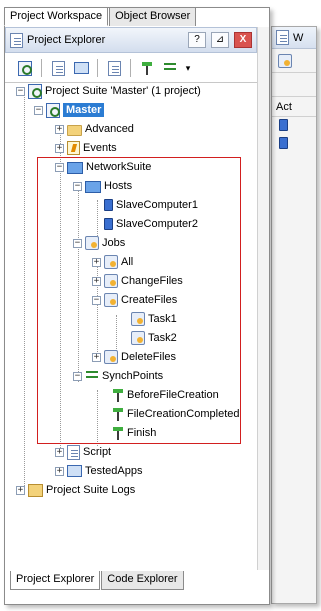 This screenshot has width=321, height=611. I want to click on tree-node-task2: Task2, so click(154, 338).